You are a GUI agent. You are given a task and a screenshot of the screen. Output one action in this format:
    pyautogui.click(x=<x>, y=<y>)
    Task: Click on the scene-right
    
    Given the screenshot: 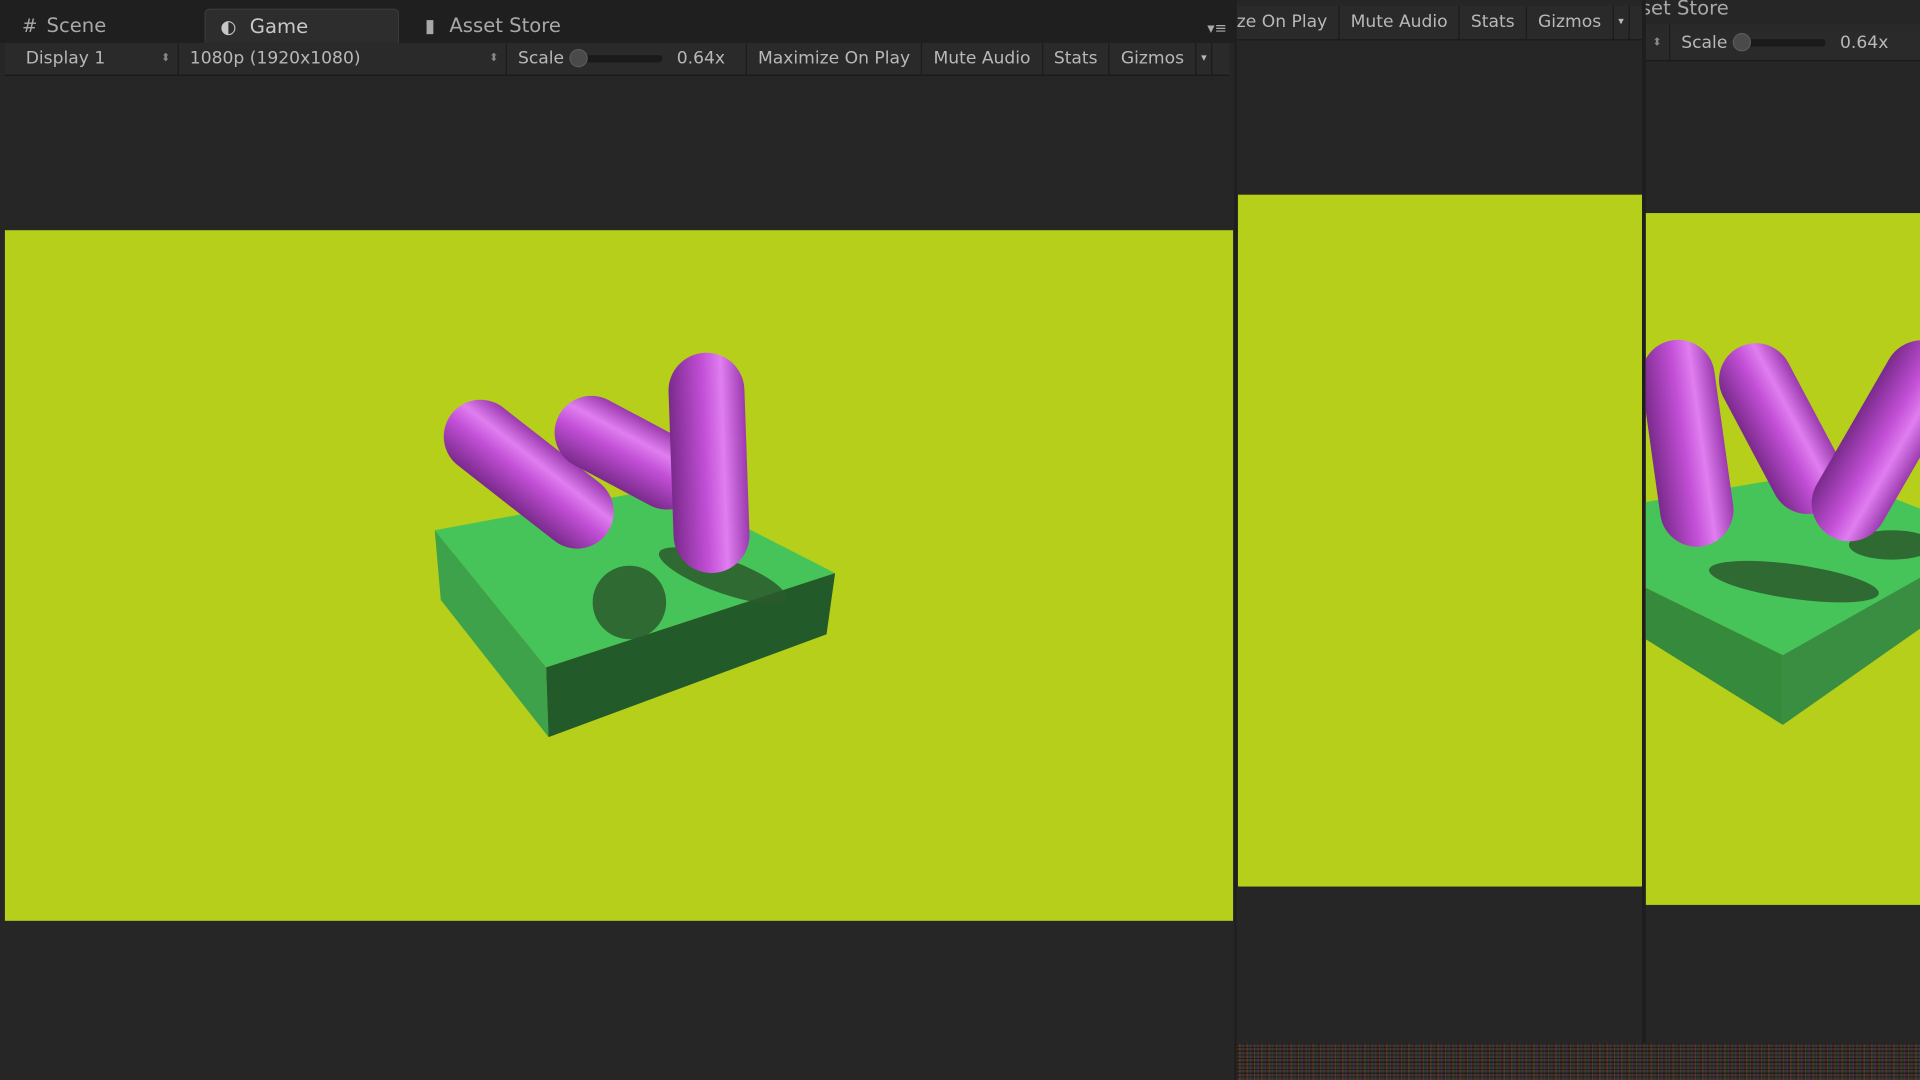 What is the action you would take?
    pyautogui.click(x=1782, y=532)
    